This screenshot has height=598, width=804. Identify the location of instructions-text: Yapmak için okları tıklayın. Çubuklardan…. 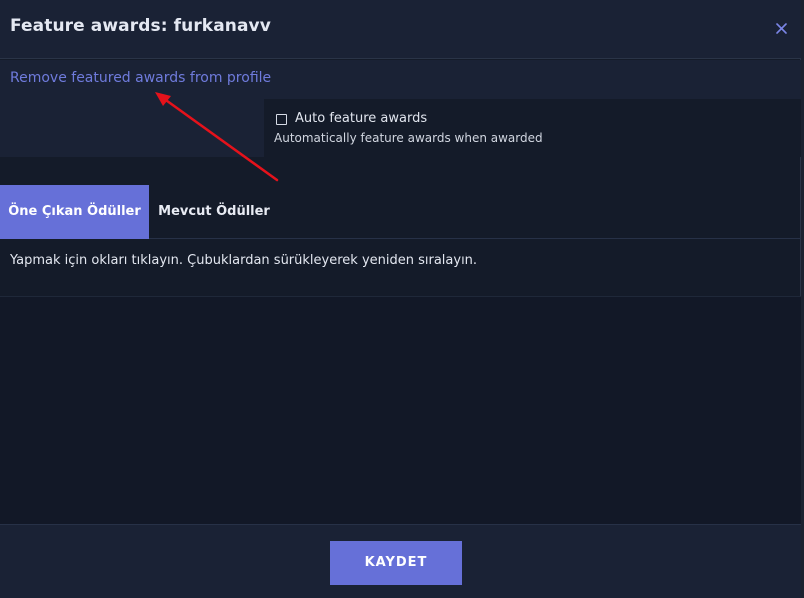
(244, 260).